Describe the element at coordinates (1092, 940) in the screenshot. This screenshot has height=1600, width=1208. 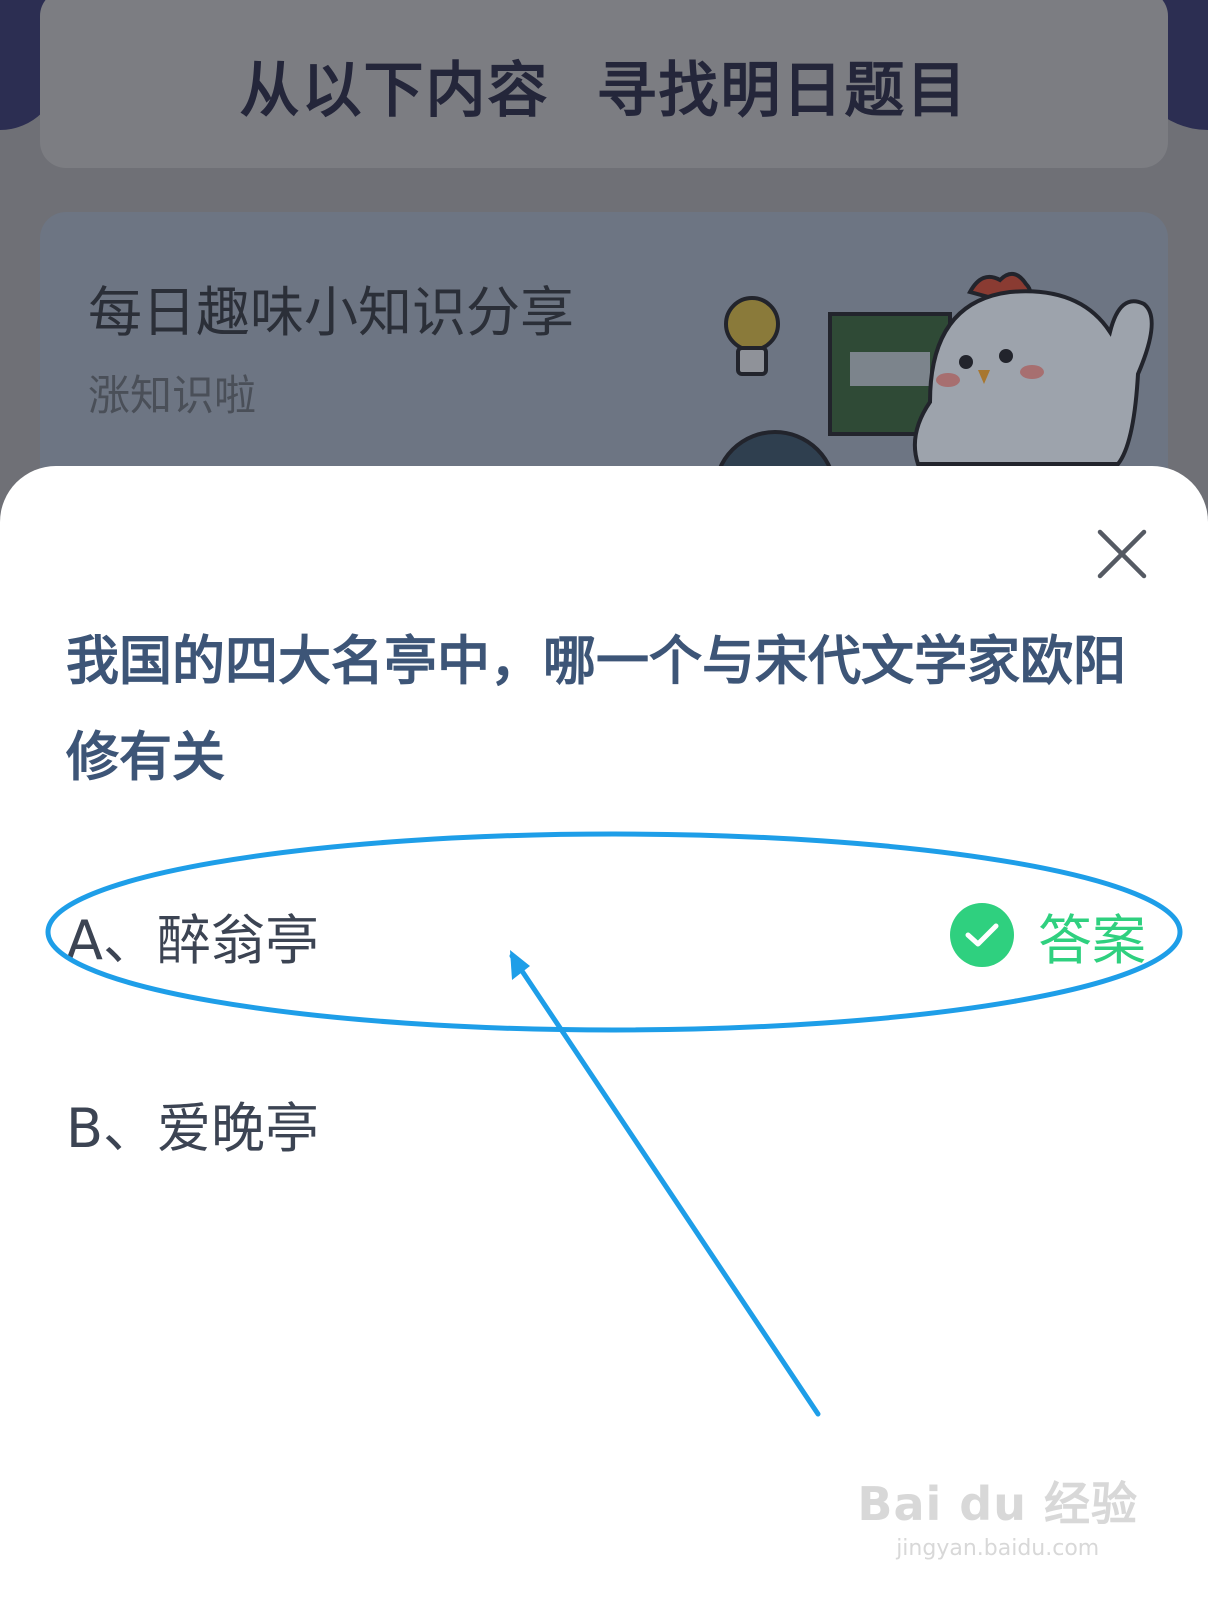
I see `answer-label: 答案` at that location.